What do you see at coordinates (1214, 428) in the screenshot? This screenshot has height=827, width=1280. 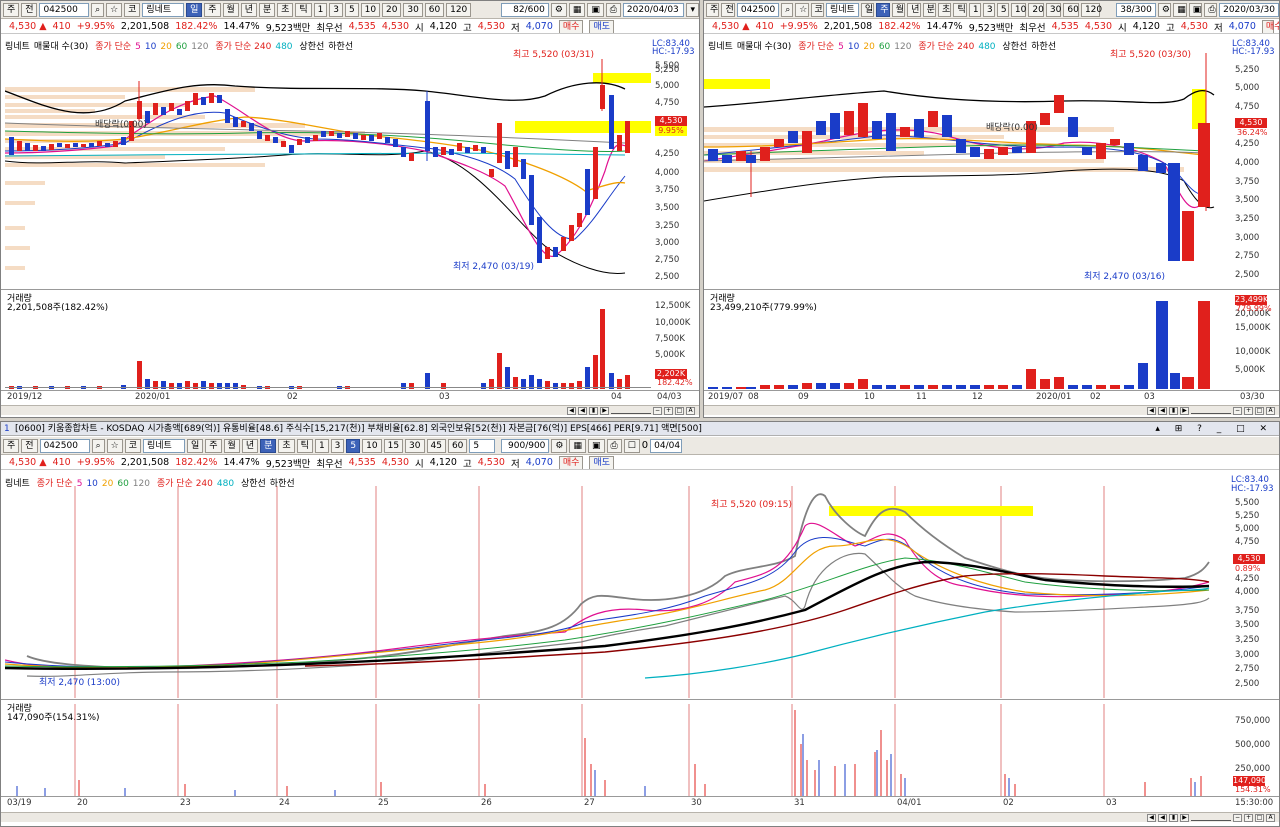 I see `window-controls: ▴ ⊞ ? _ □ ✕` at bounding box center [1214, 428].